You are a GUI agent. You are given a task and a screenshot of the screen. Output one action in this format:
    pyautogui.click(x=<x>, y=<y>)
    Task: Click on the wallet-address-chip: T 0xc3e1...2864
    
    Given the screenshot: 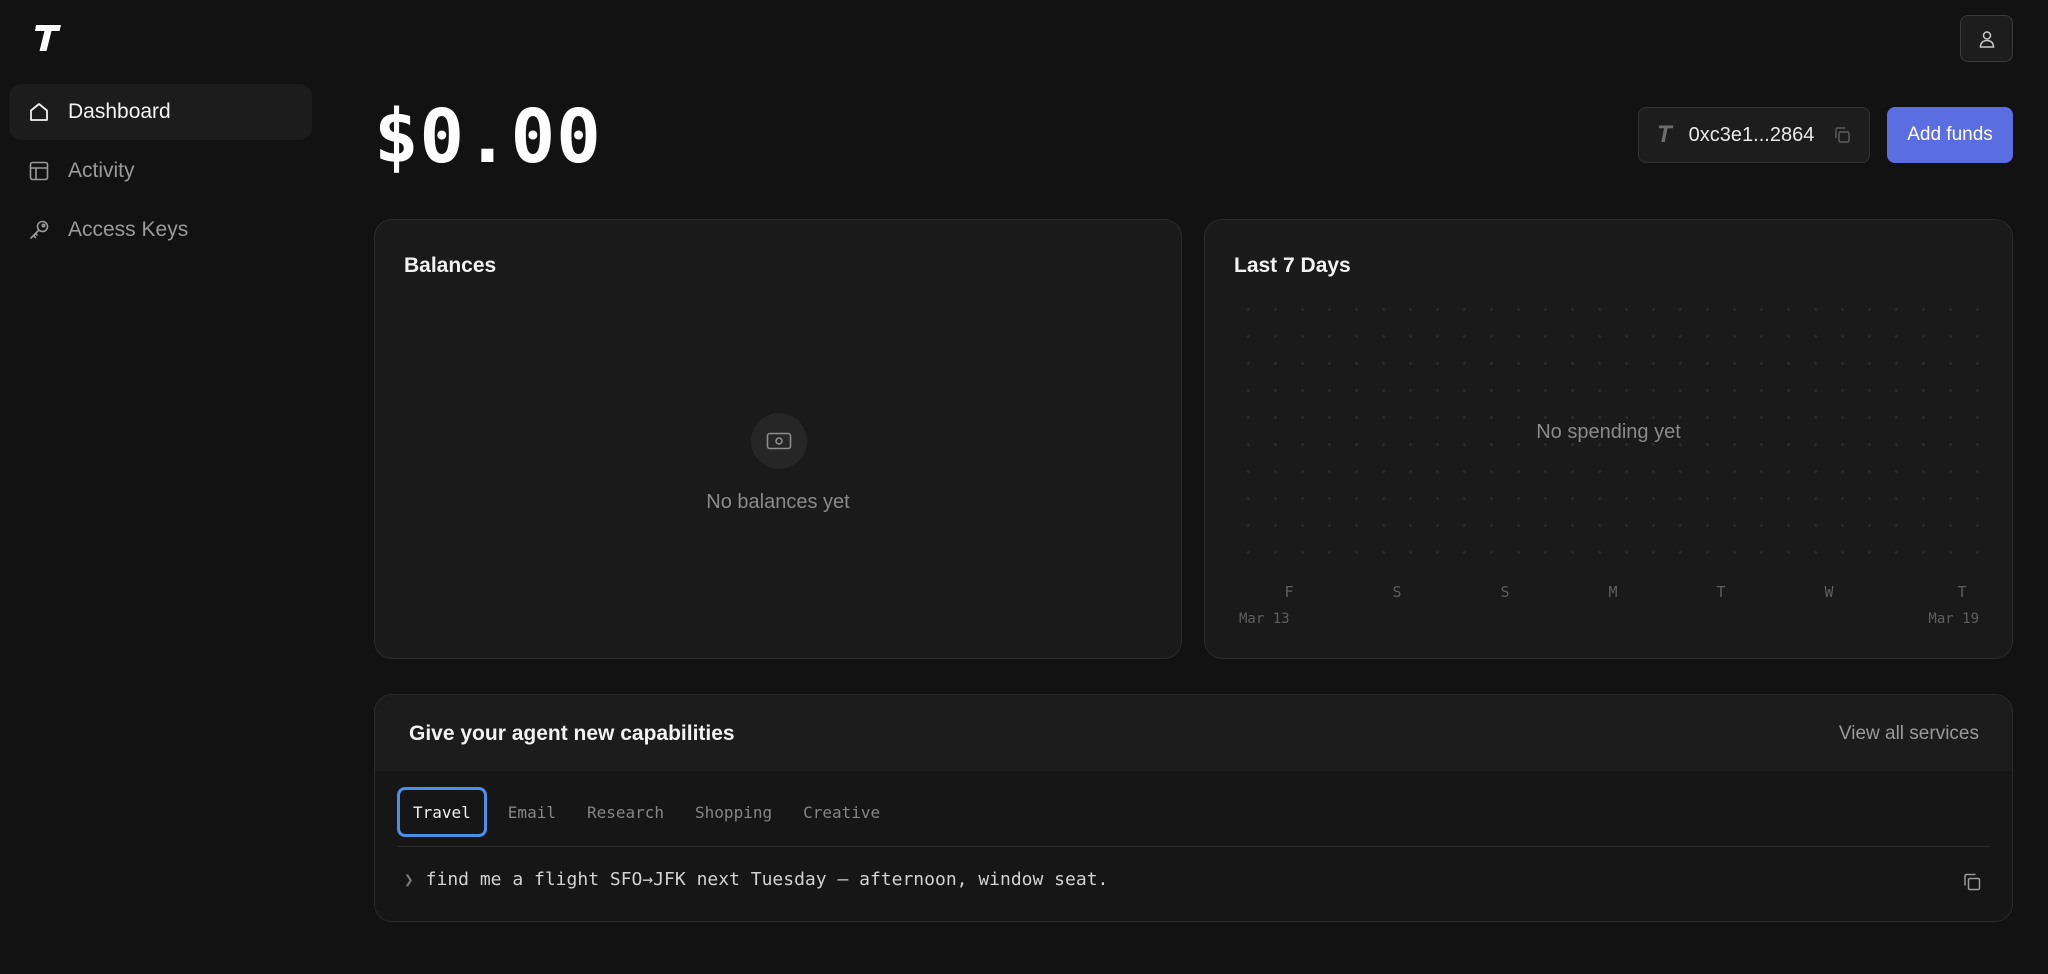 What is the action you would take?
    pyautogui.click(x=1754, y=135)
    